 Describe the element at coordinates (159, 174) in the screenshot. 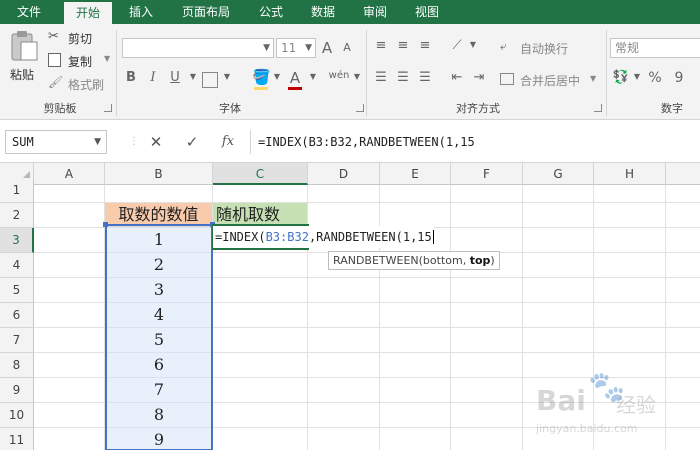

I see `column-header-b: B` at that location.